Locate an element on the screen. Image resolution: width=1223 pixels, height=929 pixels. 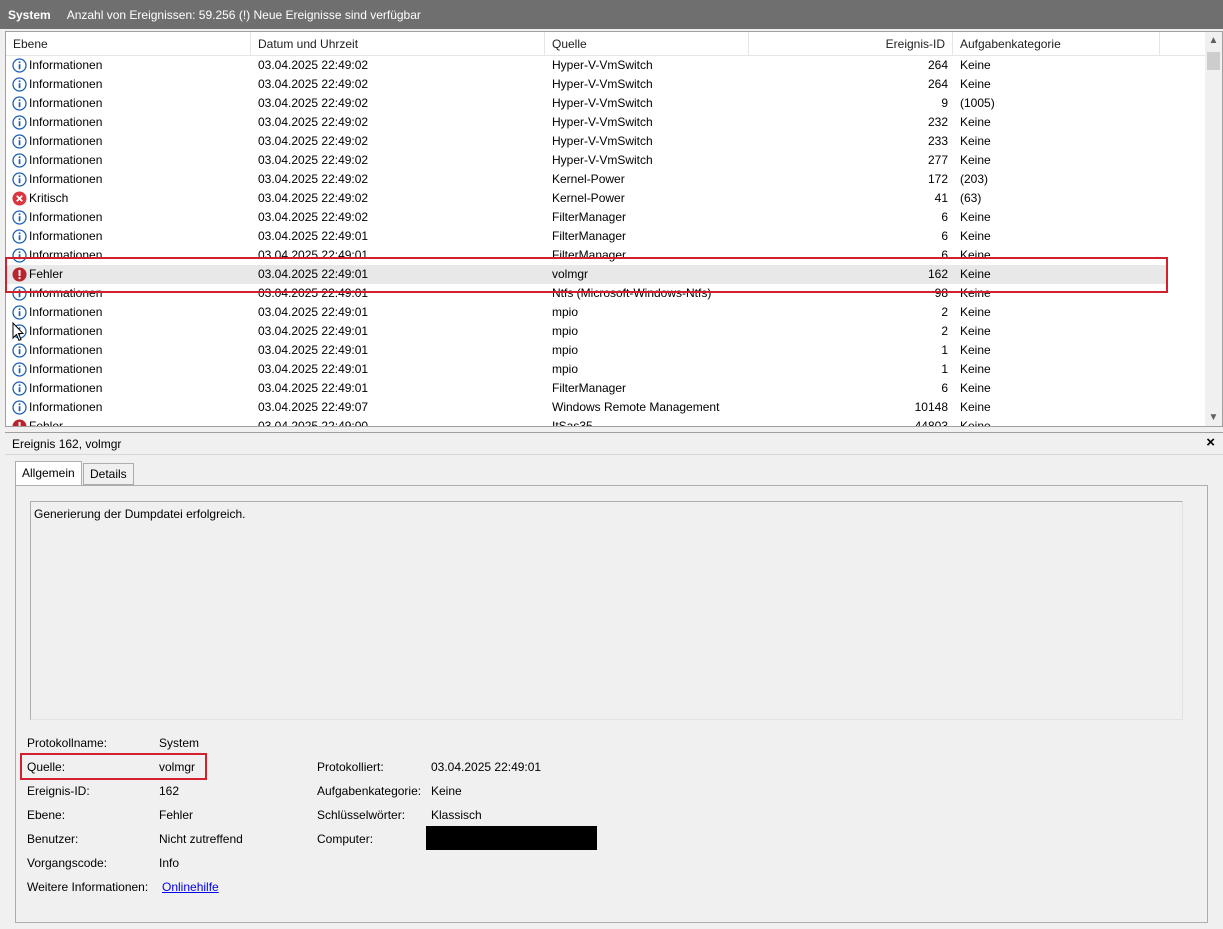
event-id: 6 is located at coordinates (944, 217).